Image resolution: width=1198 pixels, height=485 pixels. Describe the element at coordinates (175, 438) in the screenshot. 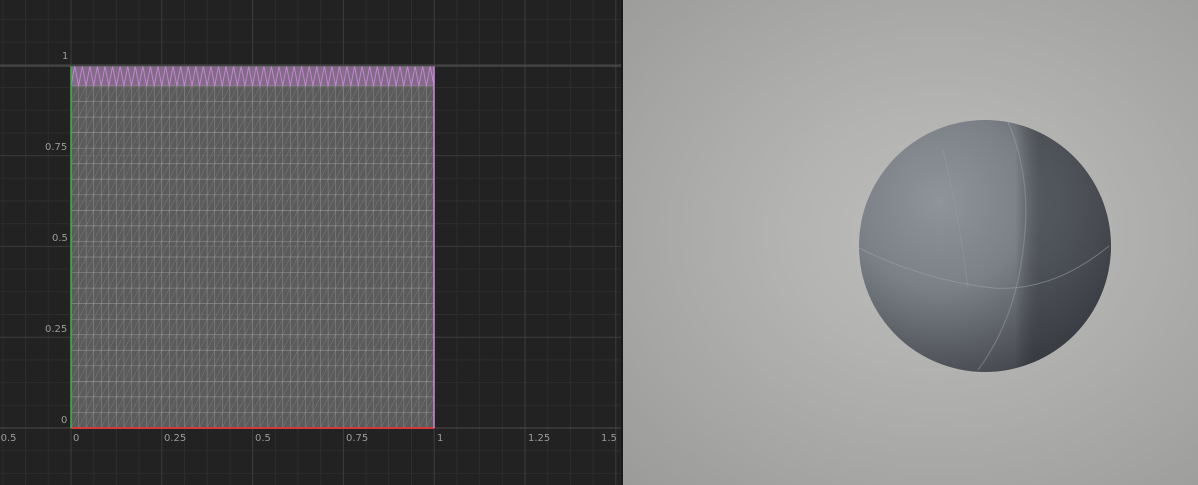

I see `x-tick-label: 0.25` at that location.